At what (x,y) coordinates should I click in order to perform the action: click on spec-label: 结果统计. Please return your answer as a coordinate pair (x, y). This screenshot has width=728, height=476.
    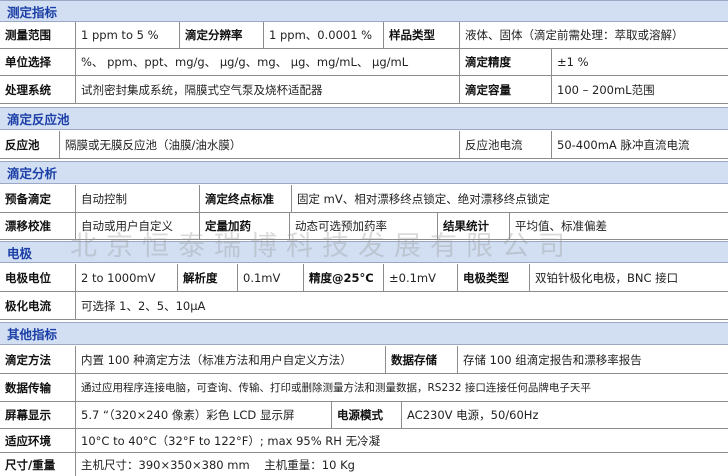
    Looking at the image, I should click on (474, 226).